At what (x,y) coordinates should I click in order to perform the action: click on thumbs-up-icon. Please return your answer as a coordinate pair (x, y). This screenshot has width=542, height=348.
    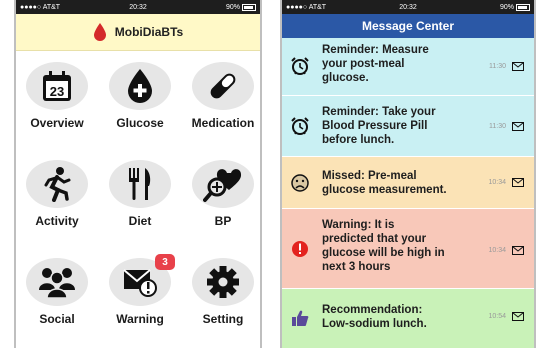
    Looking at the image, I should click on (300, 318).